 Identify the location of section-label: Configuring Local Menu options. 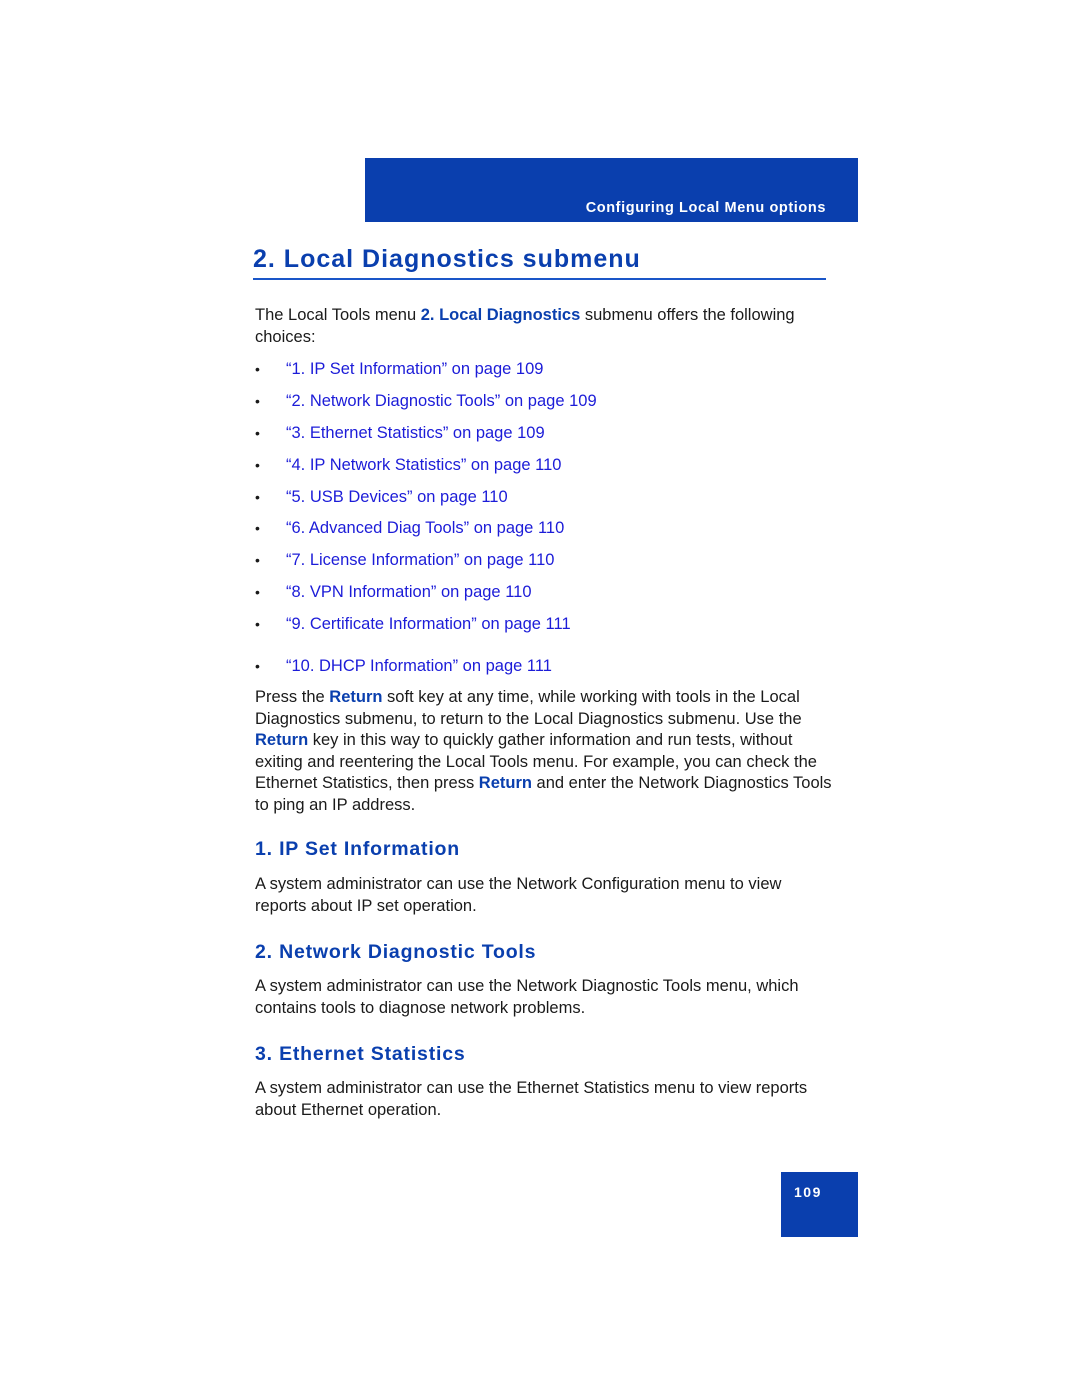
(705, 208).